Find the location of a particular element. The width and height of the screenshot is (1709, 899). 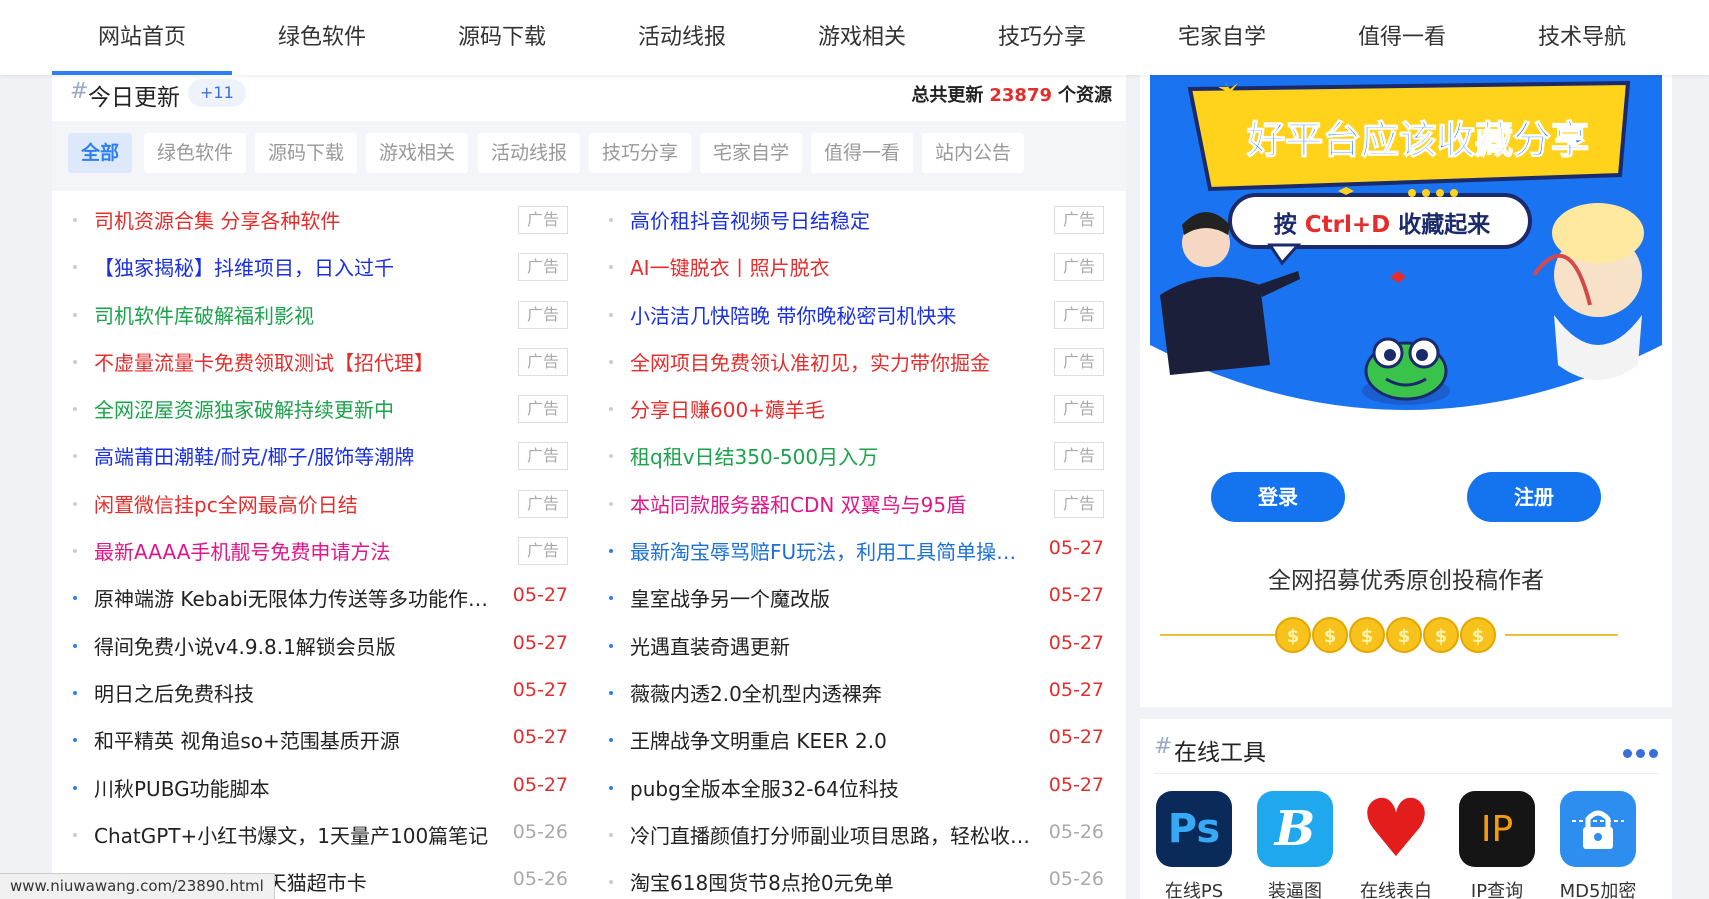

list-item: 全网项目免费领认准初见，实力带你掘金 广告 is located at coordinates (854, 360).